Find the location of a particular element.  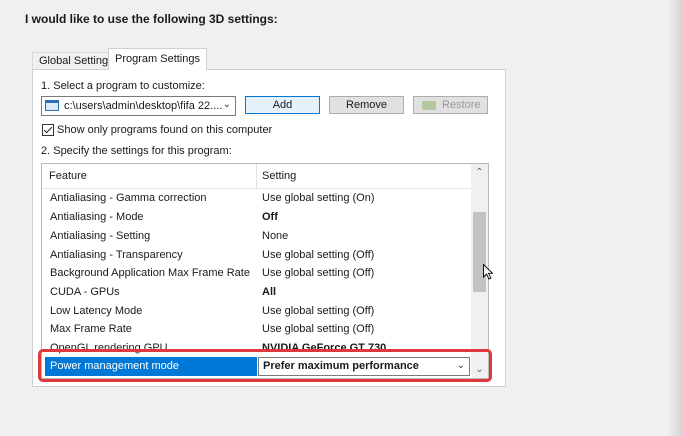

feature-cell: Antialiasing - Mode is located at coordinates (97, 217).